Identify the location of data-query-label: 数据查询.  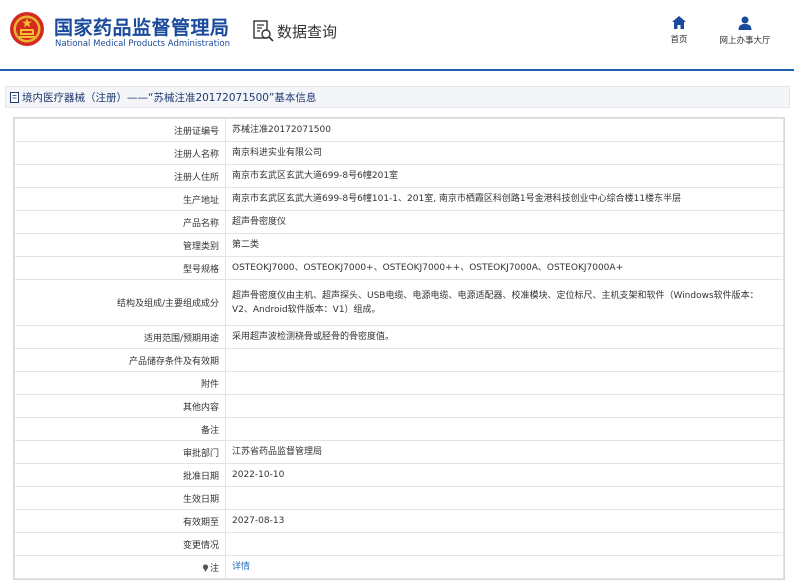
(307, 31).